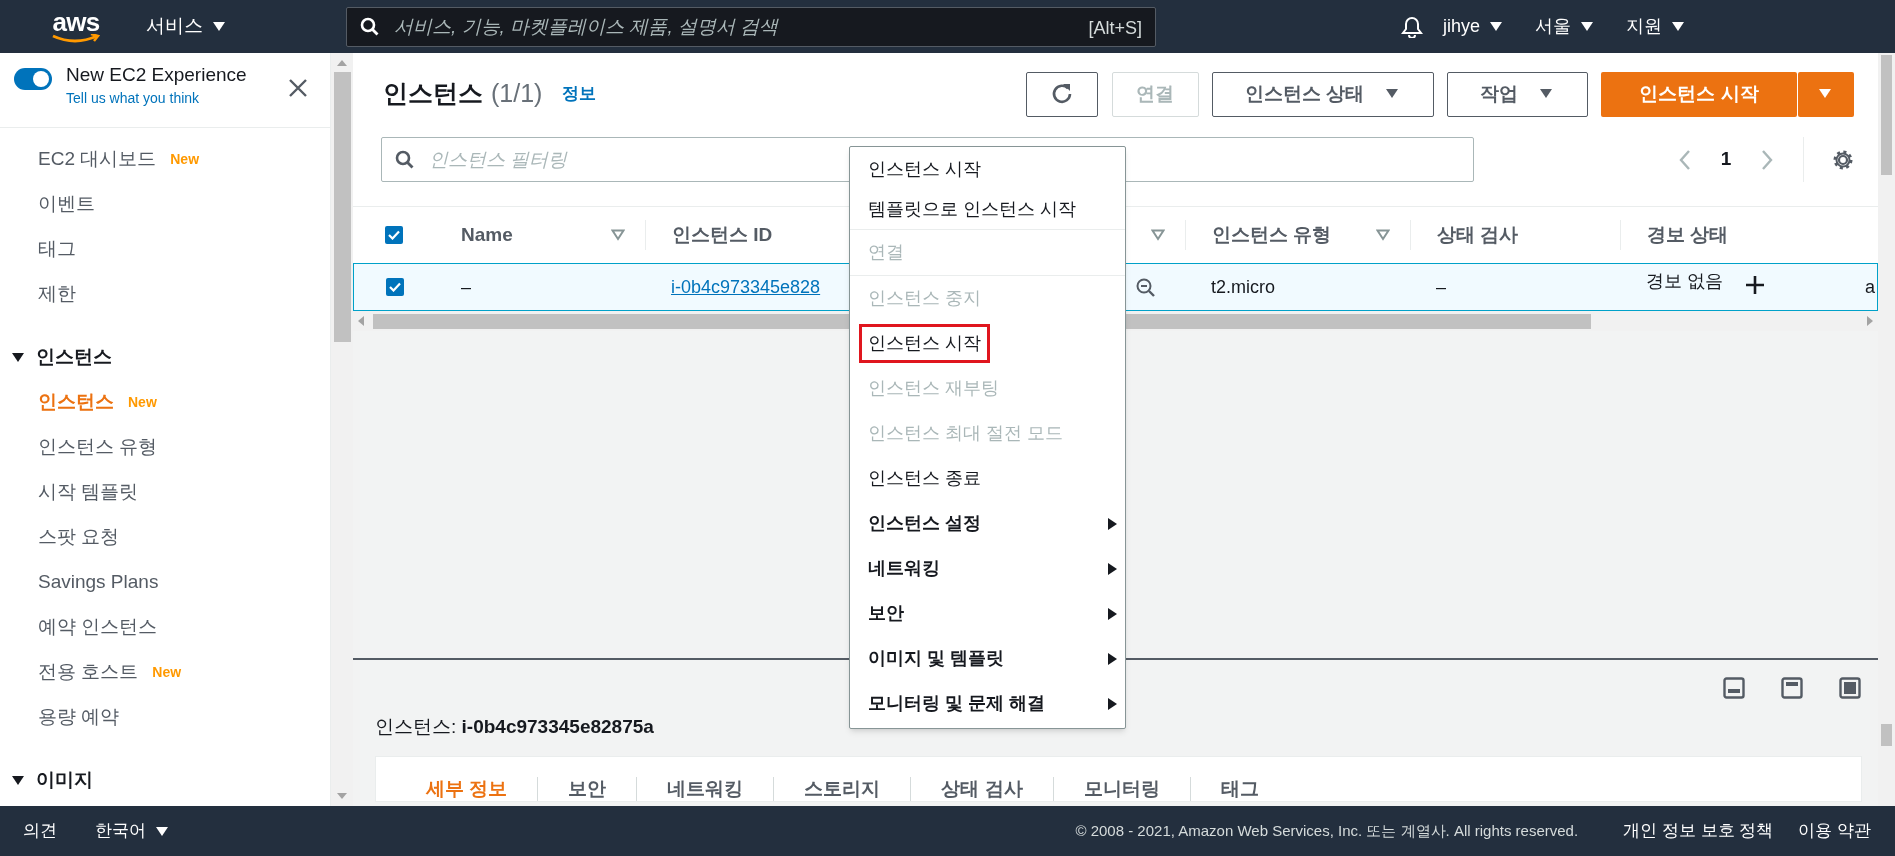 Image resolution: width=1895 pixels, height=856 pixels. I want to click on toggle-label: New EC2 Experience, so click(156, 75).